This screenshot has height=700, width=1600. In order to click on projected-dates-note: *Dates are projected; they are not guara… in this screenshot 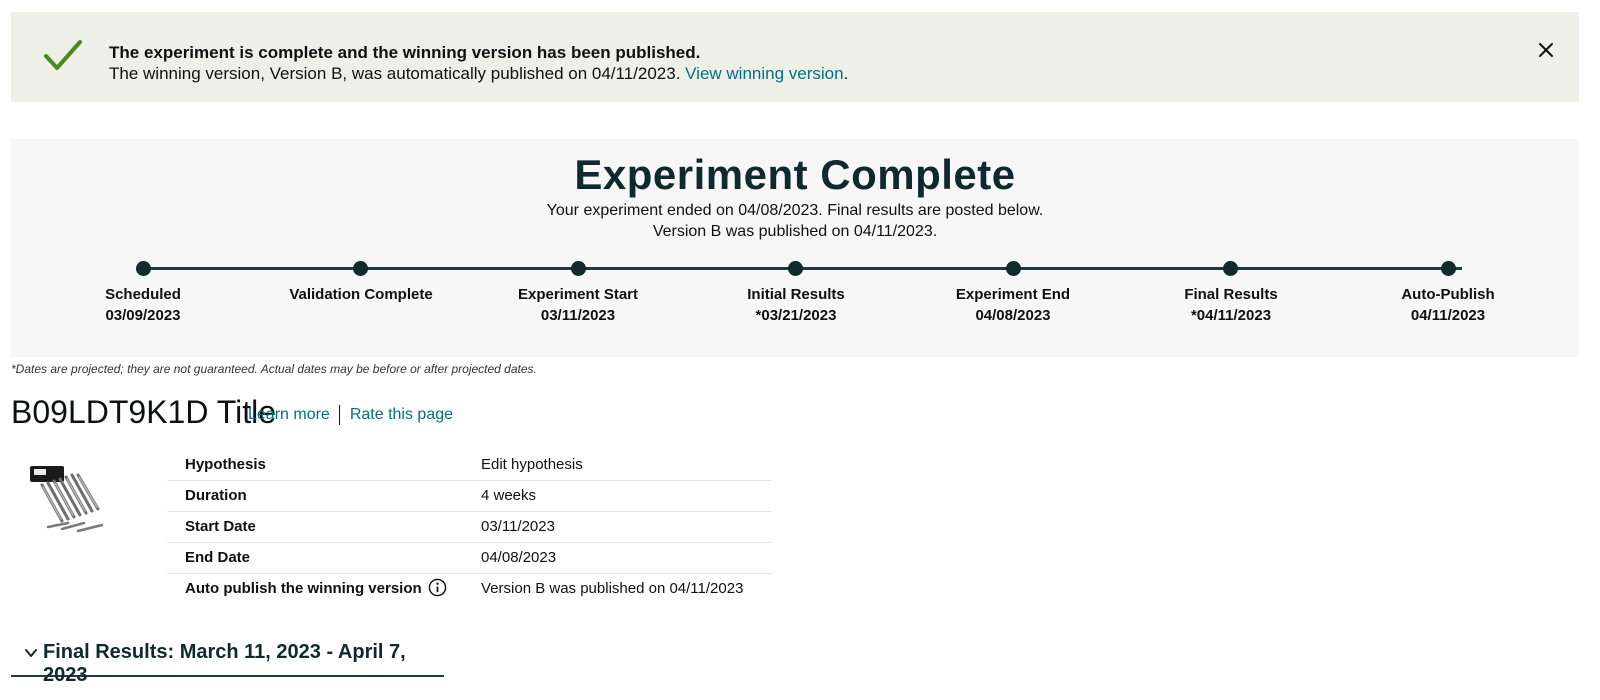, I will do `click(274, 369)`.